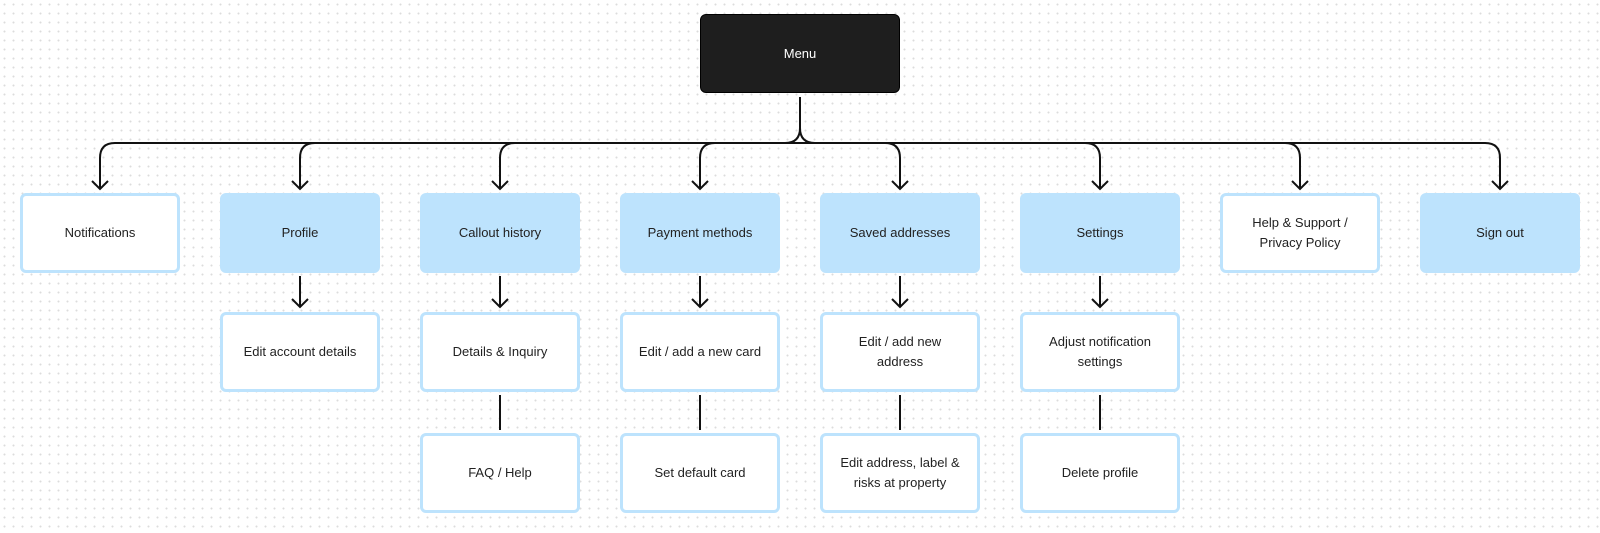  I want to click on menu-item-node: Notifications, so click(100, 233).